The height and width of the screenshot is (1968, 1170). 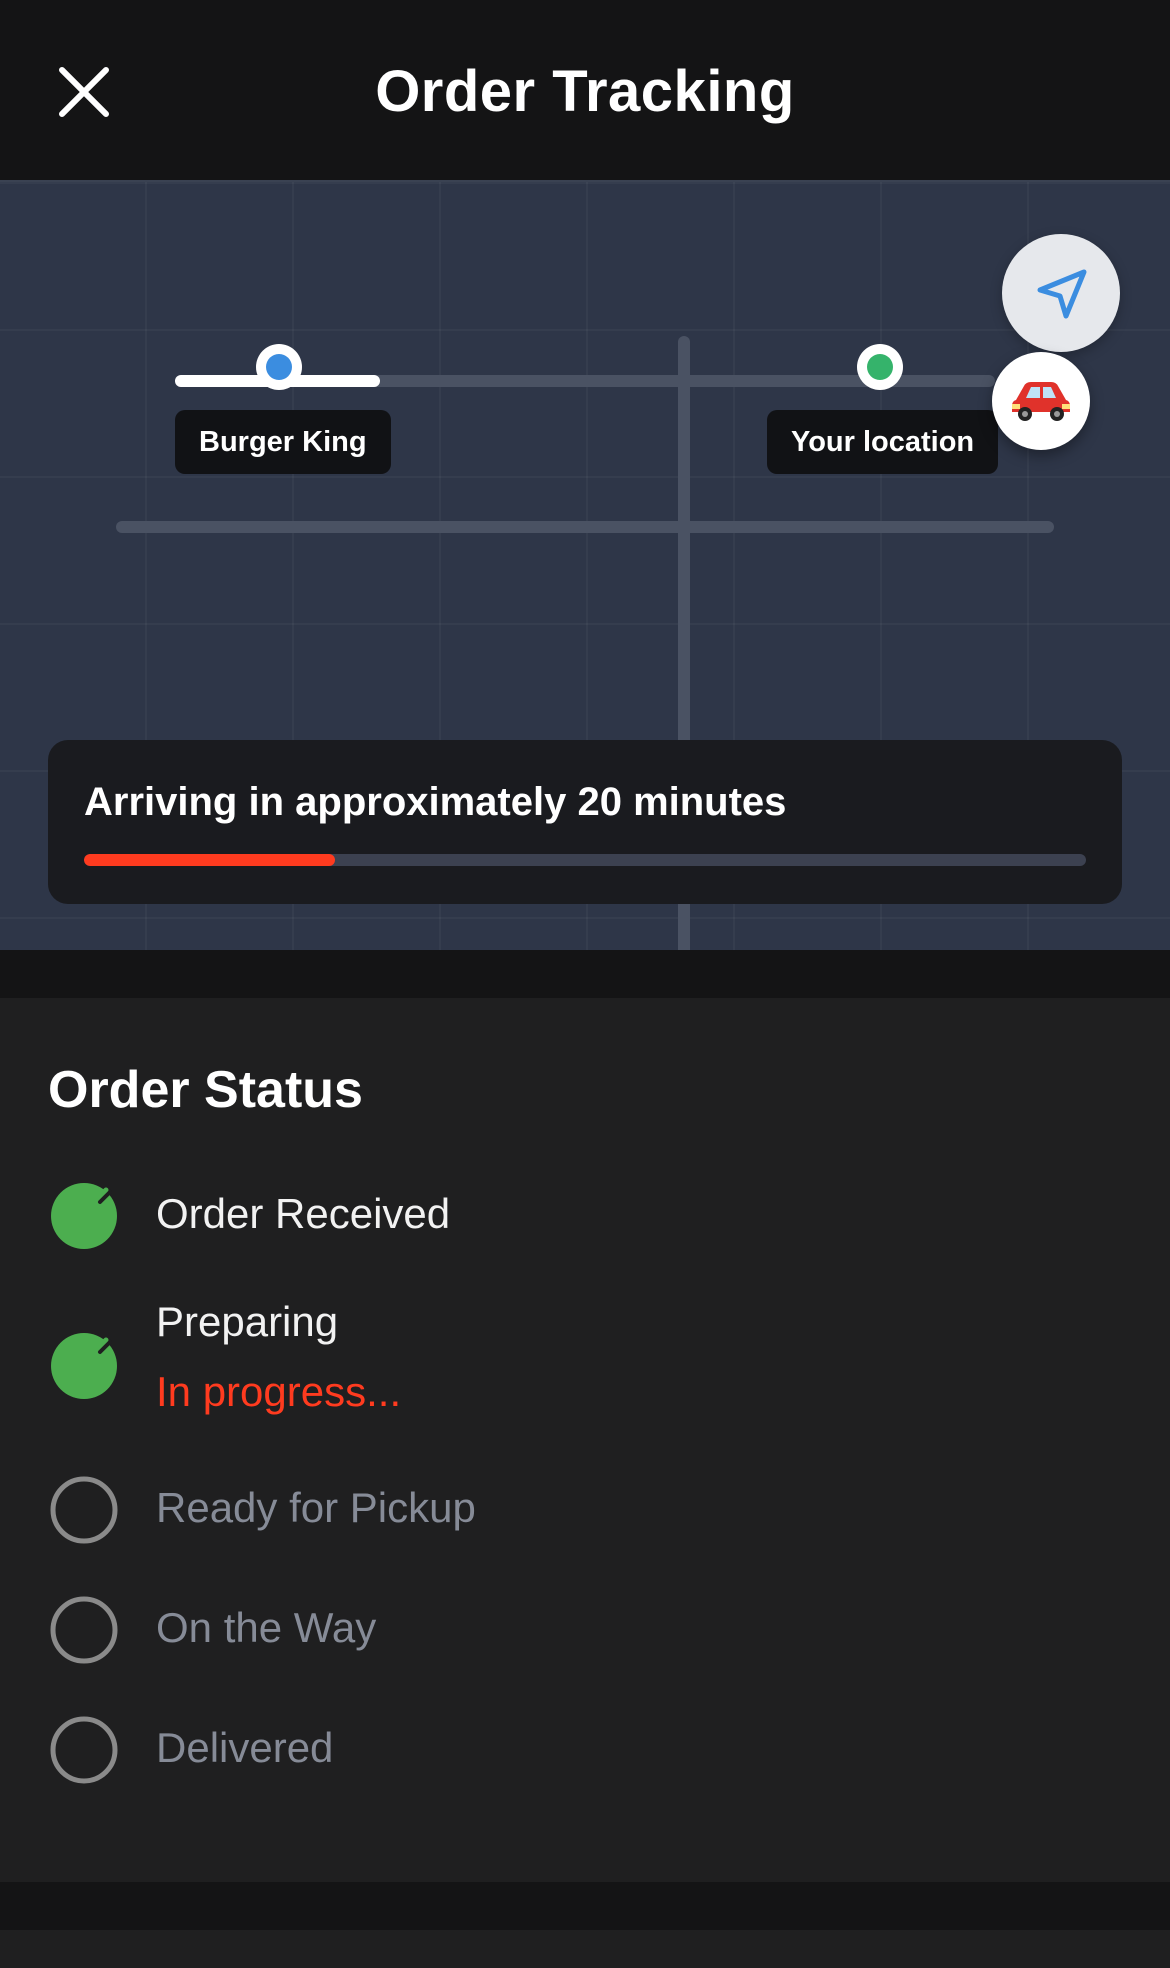 I want to click on destination-pin-dot, so click(x=880, y=367).